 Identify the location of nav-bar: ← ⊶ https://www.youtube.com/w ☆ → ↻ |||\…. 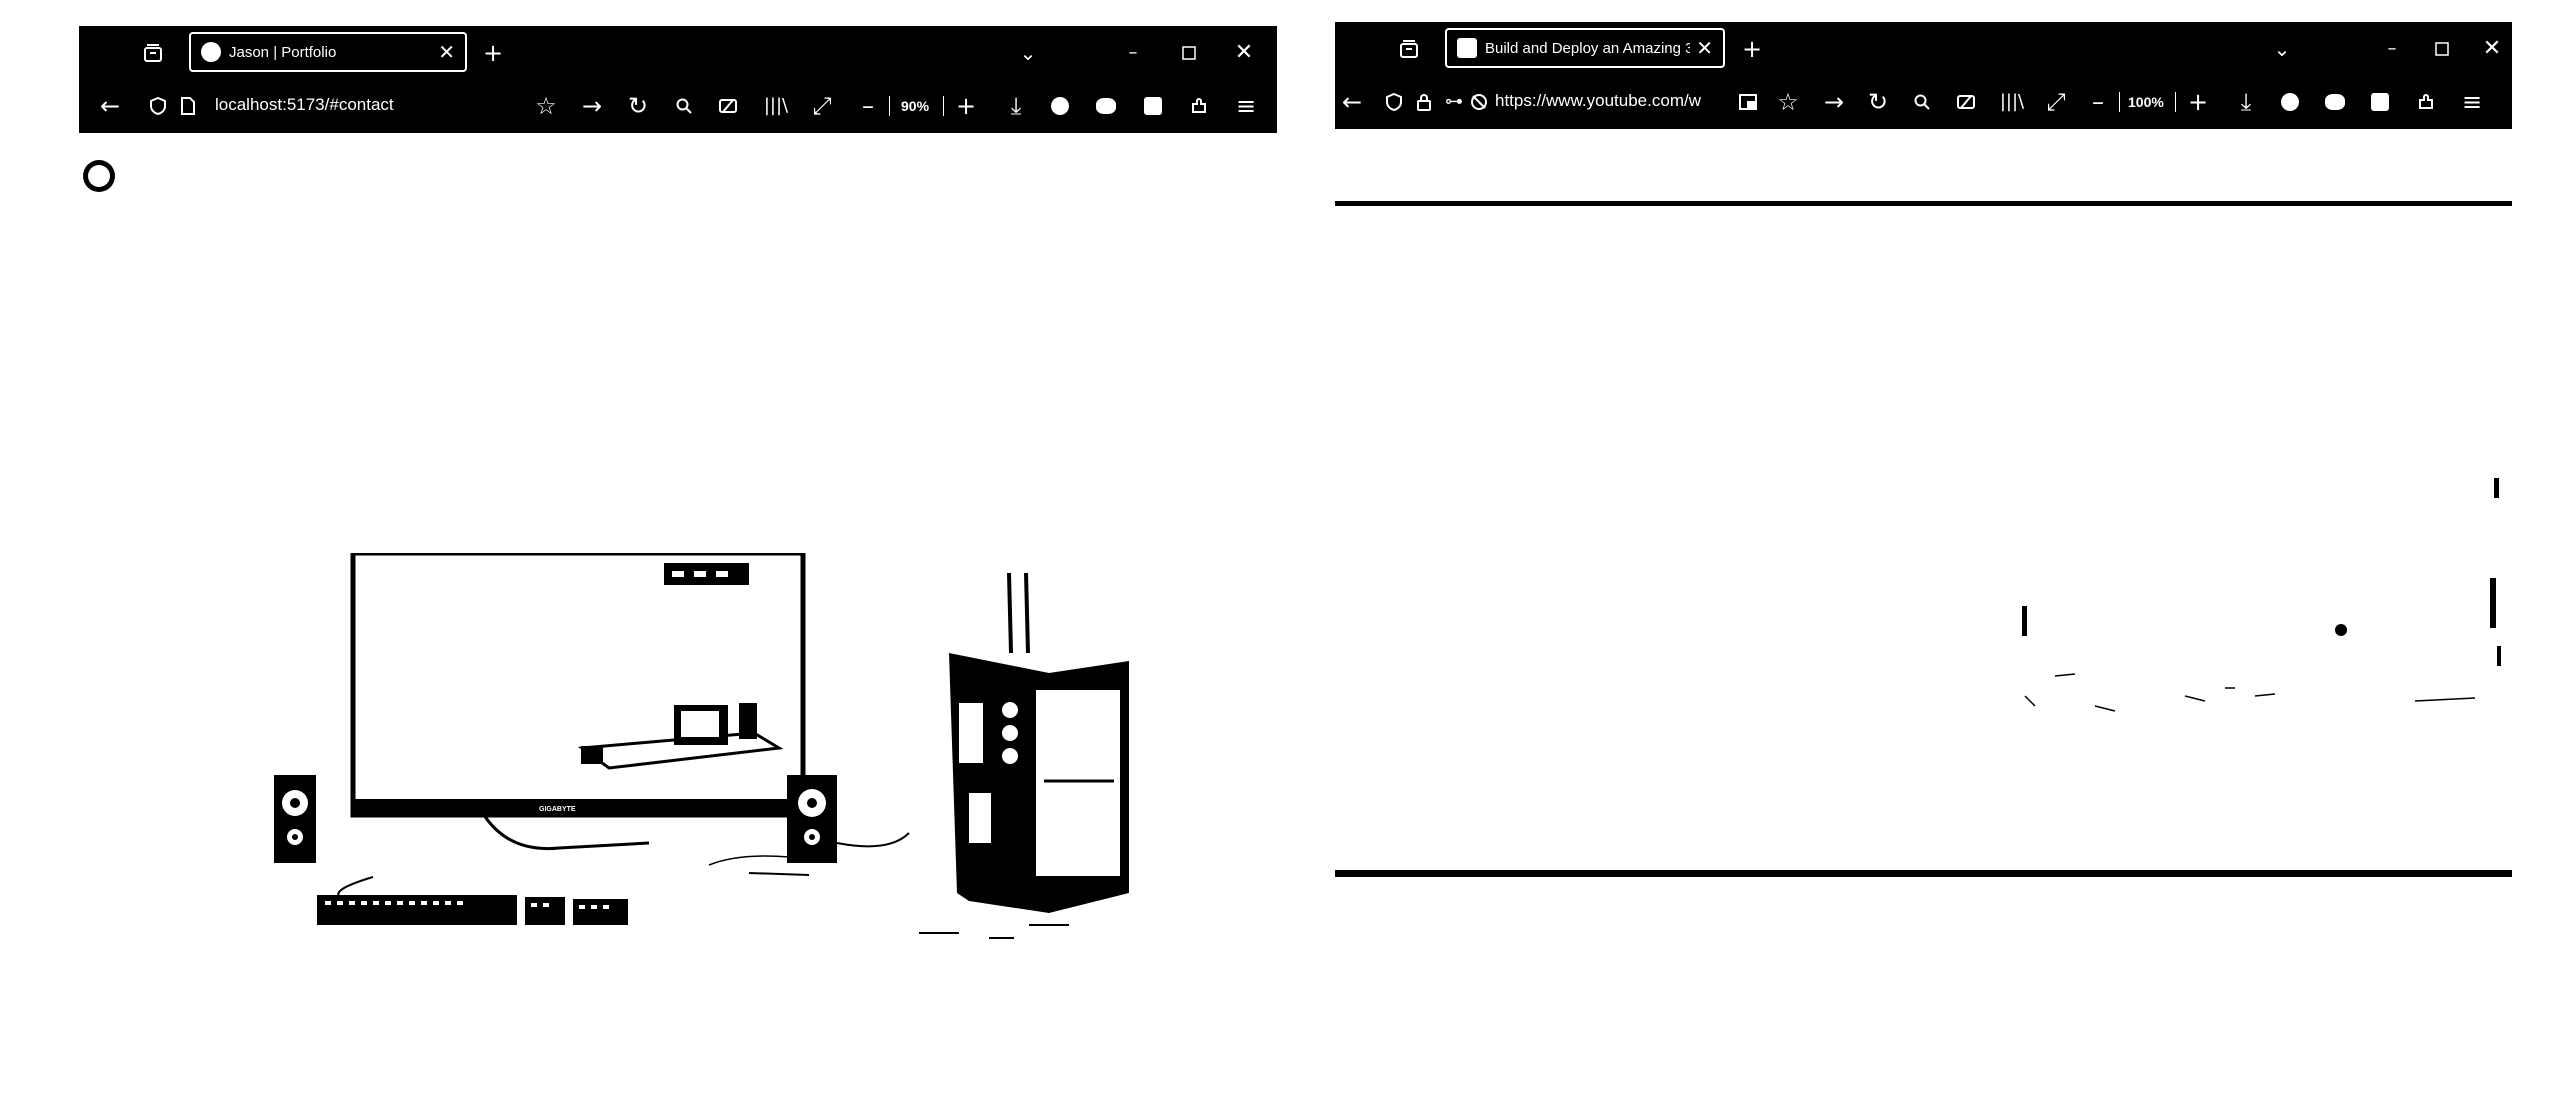
(1923, 102).